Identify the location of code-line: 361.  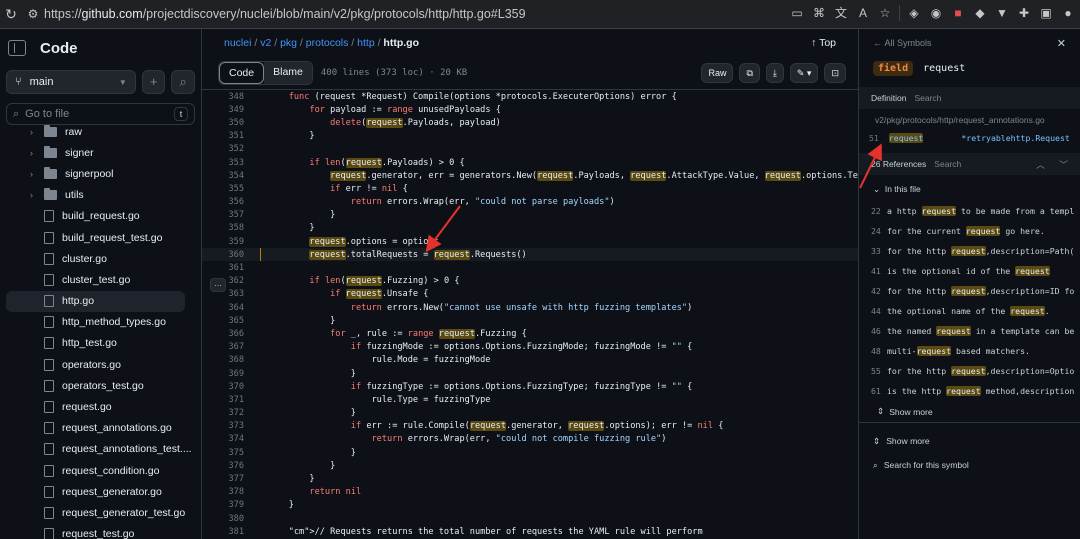
(530, 267).